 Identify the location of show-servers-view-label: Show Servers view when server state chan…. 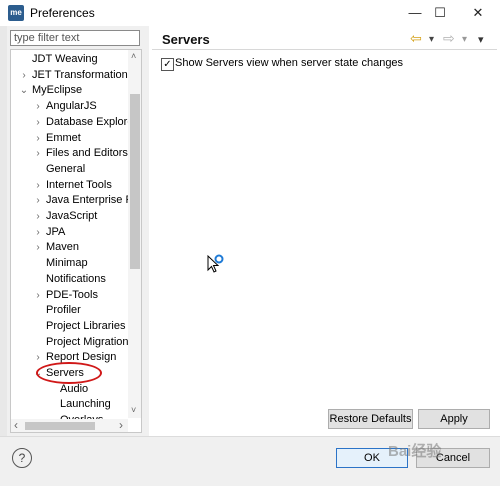
(289, 63).